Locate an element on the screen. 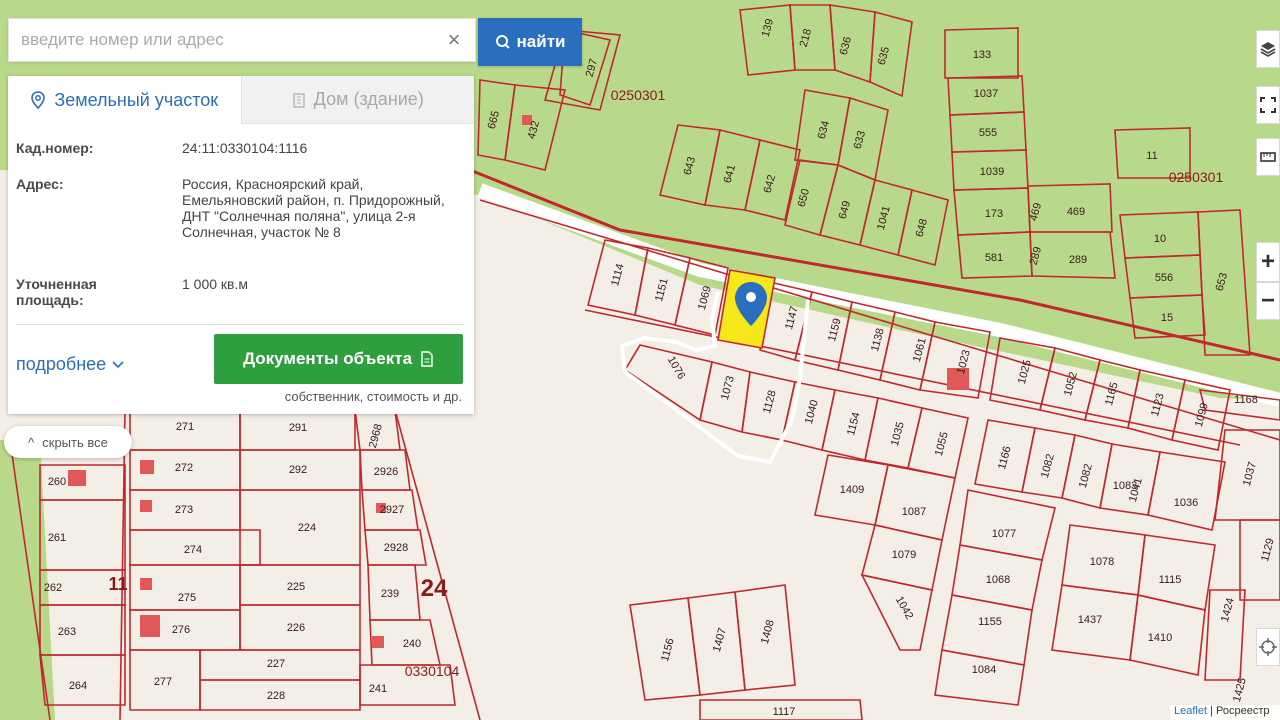 This screenshot has width=1280, height=720. zoom-in-button: + is located at coordinates (1268, 262).